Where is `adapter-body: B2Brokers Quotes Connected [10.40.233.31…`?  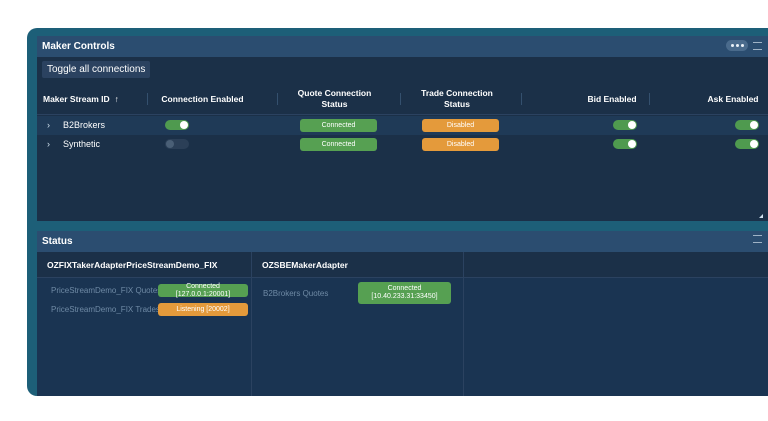
adapter-body: B2Brokers Quotes Connected [10.40.233.31… is located at coordinates (357, 337).